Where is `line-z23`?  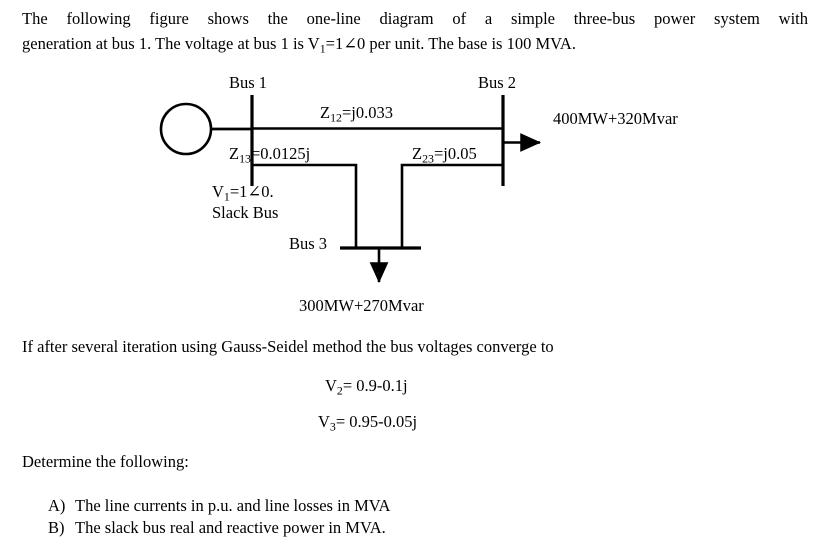 line-z23 is located at coordinates (451, 205).